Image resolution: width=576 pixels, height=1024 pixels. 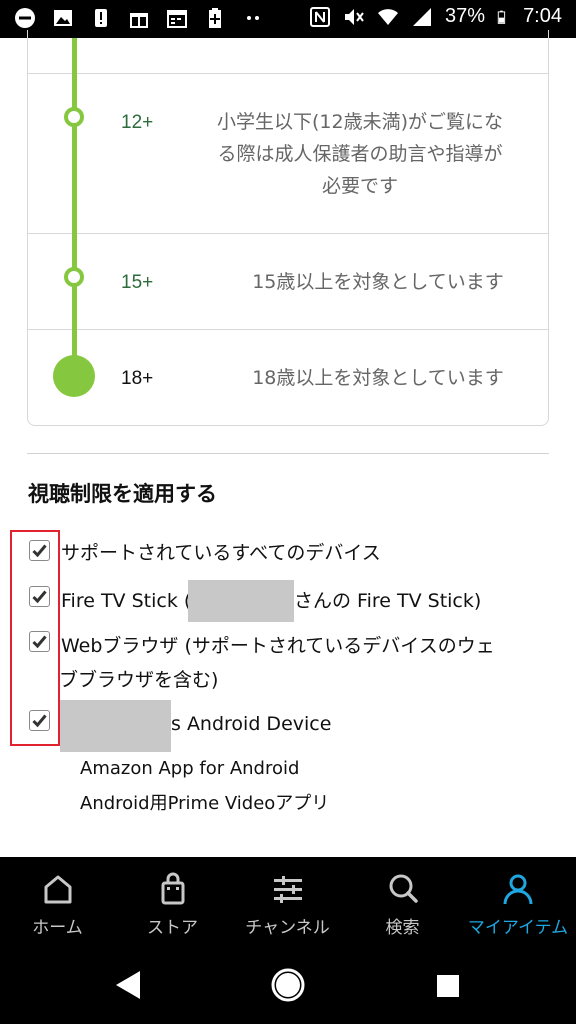 What do you see at coordinates (137, 282) in the screenshot?
I see `rating-age-15: 15+` at bounding box center [137, 282].